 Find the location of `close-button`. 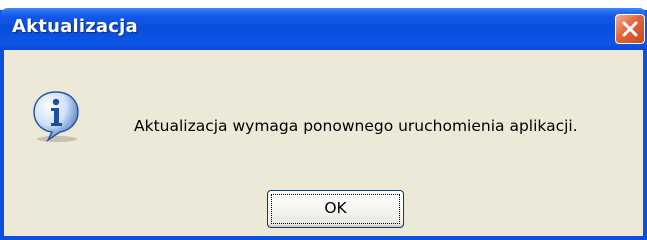

close-button is located at coordinates (630, 29).